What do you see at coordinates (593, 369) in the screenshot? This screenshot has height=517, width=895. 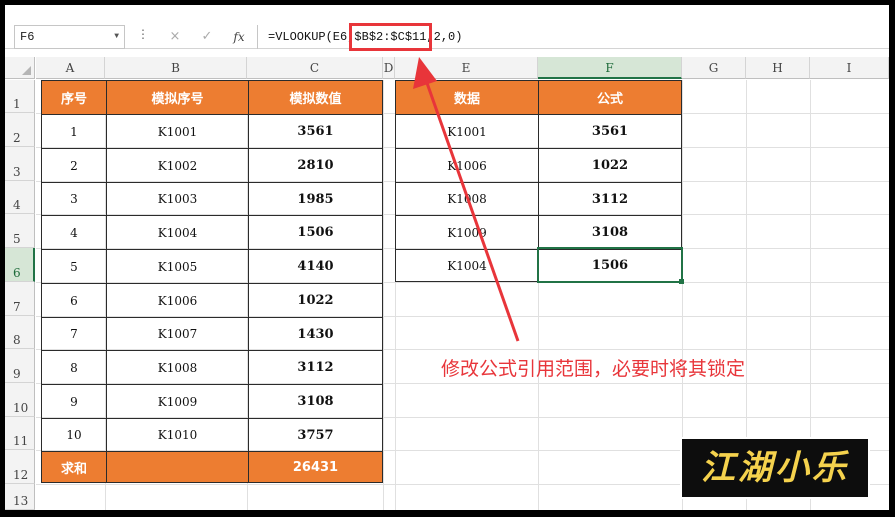 I see `annotation-text: 修改公式引用范围，必要时将其锁定` at bounding box center [593, 369].